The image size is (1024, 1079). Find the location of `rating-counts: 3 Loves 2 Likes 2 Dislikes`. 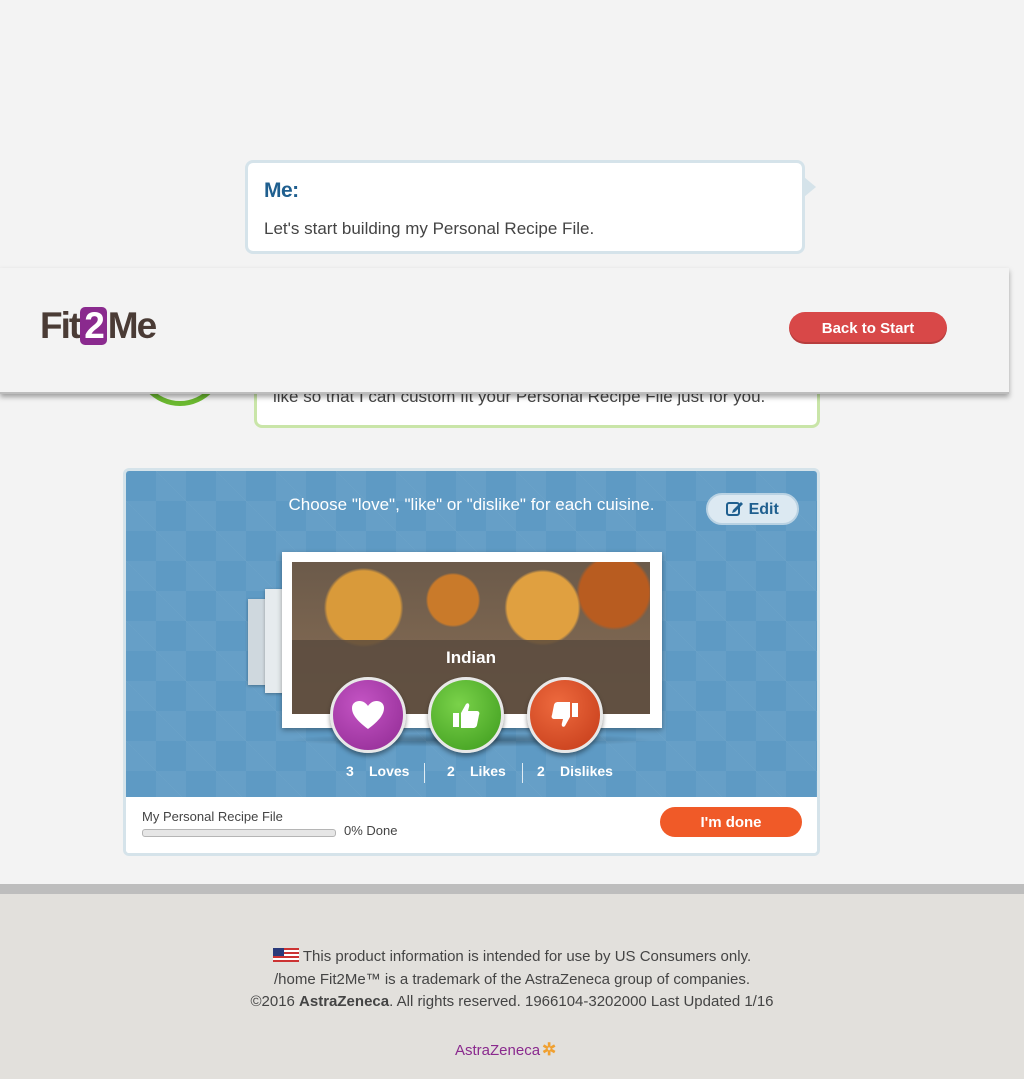

rating-counts: 3 Loves 2 Likes 2 Dislikes is located at coordinates (481, 773).